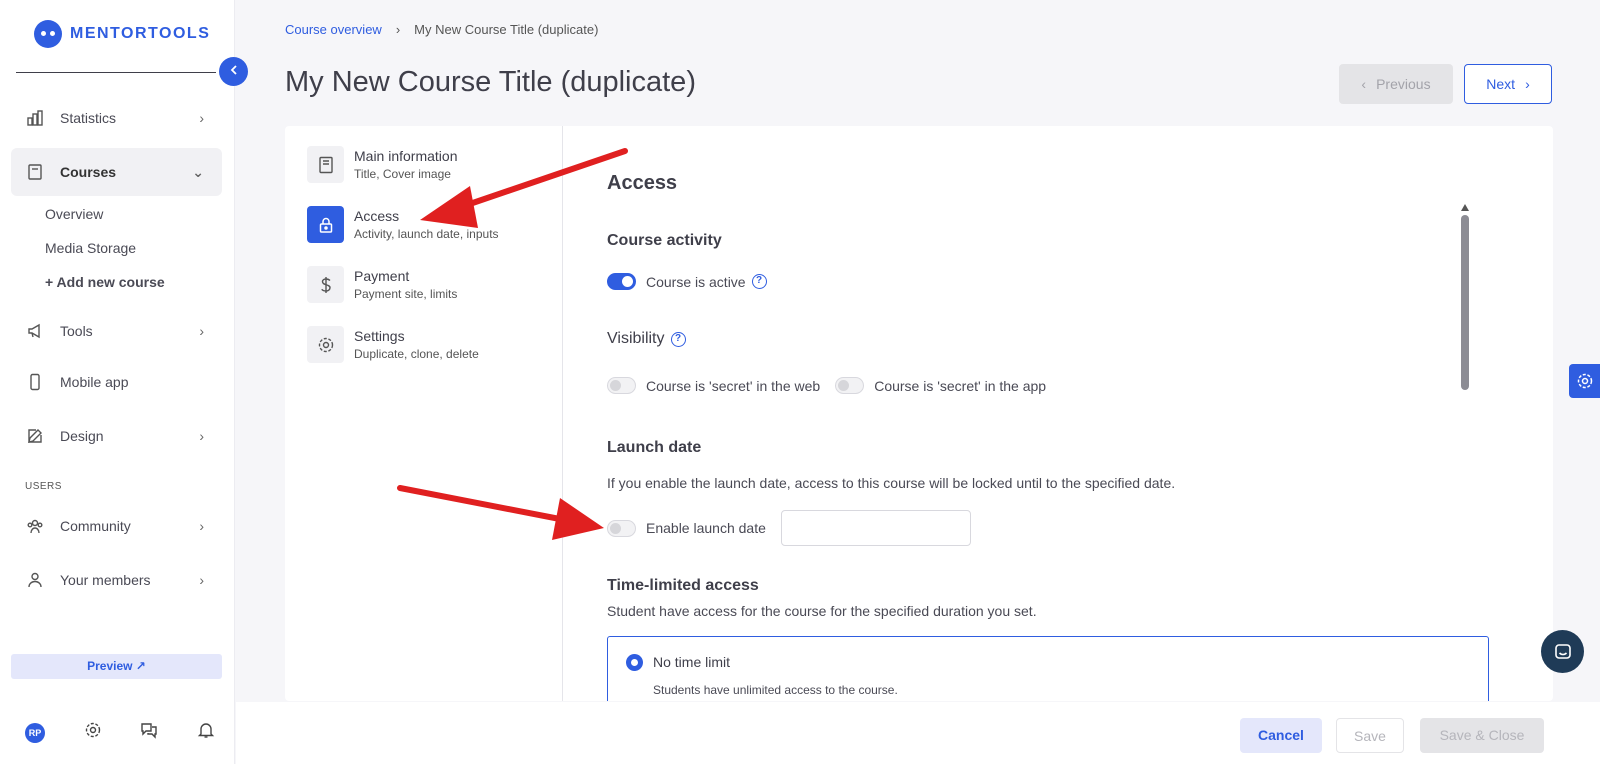 The width and height of the screenshot is (1600, 764). Describe the element at coordinates (377, 216) in the screenshot. I see `step-title: Access` at that location.